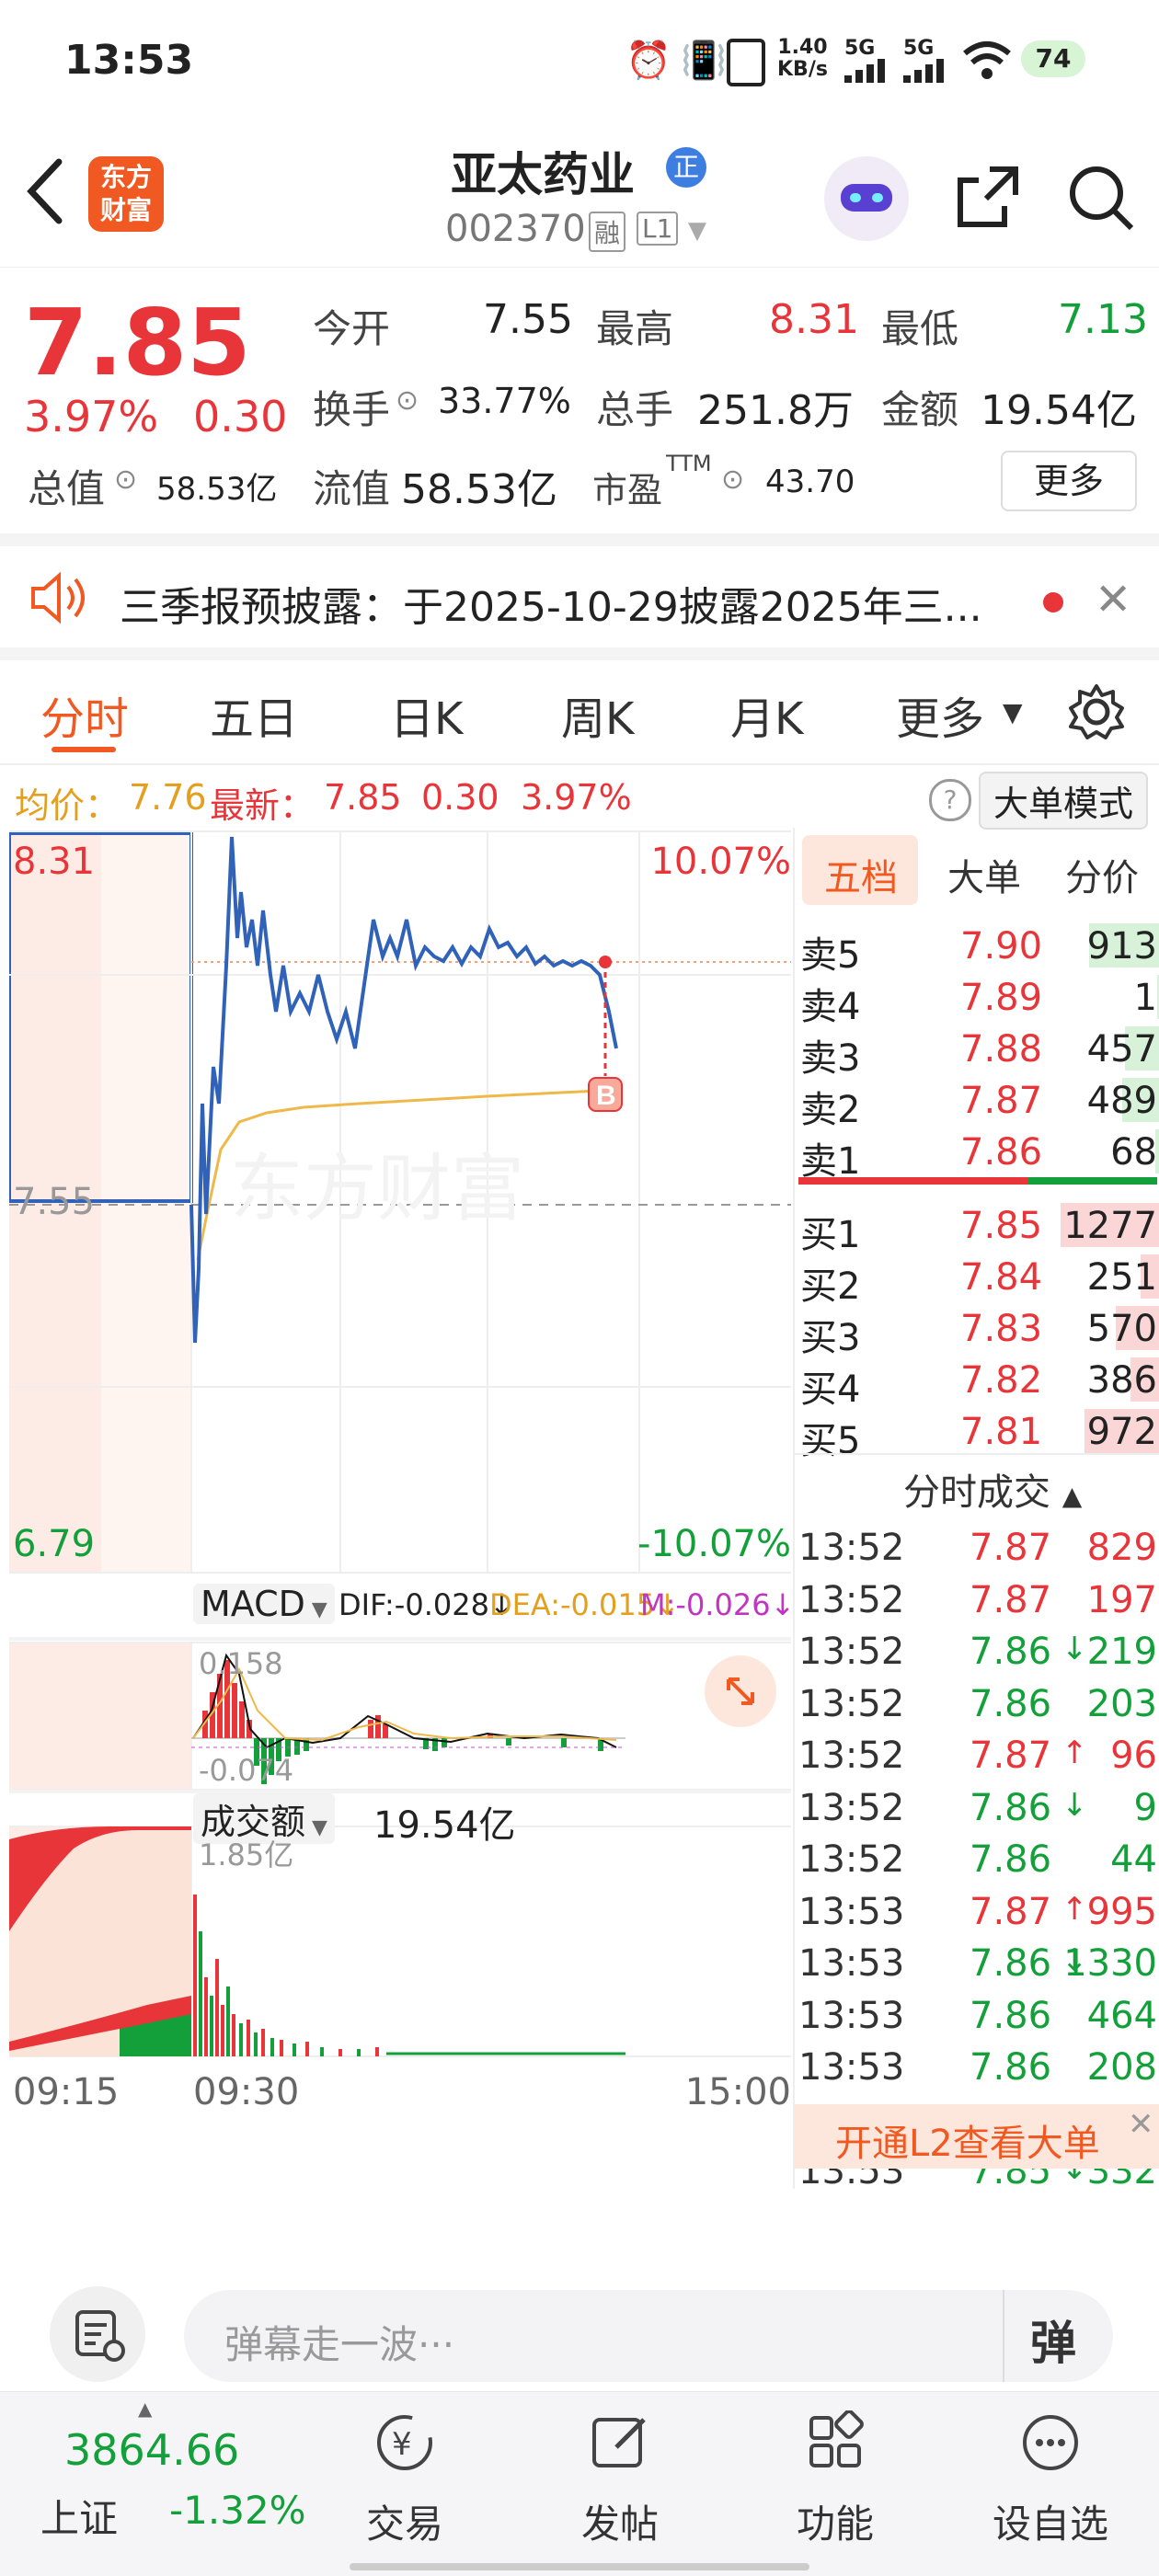 Image resolution: width=1159 pixels, height=2576 pixels. Describe the element at coordinates (977, 1051) in the screenshot. I see `ask-row: 卖3 7.88 457` at that location.